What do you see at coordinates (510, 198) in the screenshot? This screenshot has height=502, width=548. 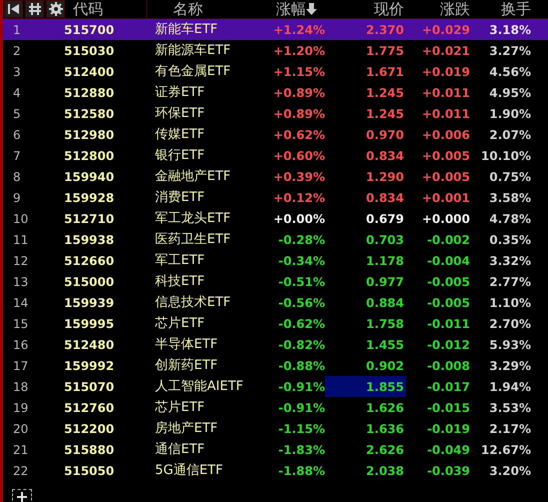 I see `turnover-cell-text: 3.58%` at bounding box center [510, 198].